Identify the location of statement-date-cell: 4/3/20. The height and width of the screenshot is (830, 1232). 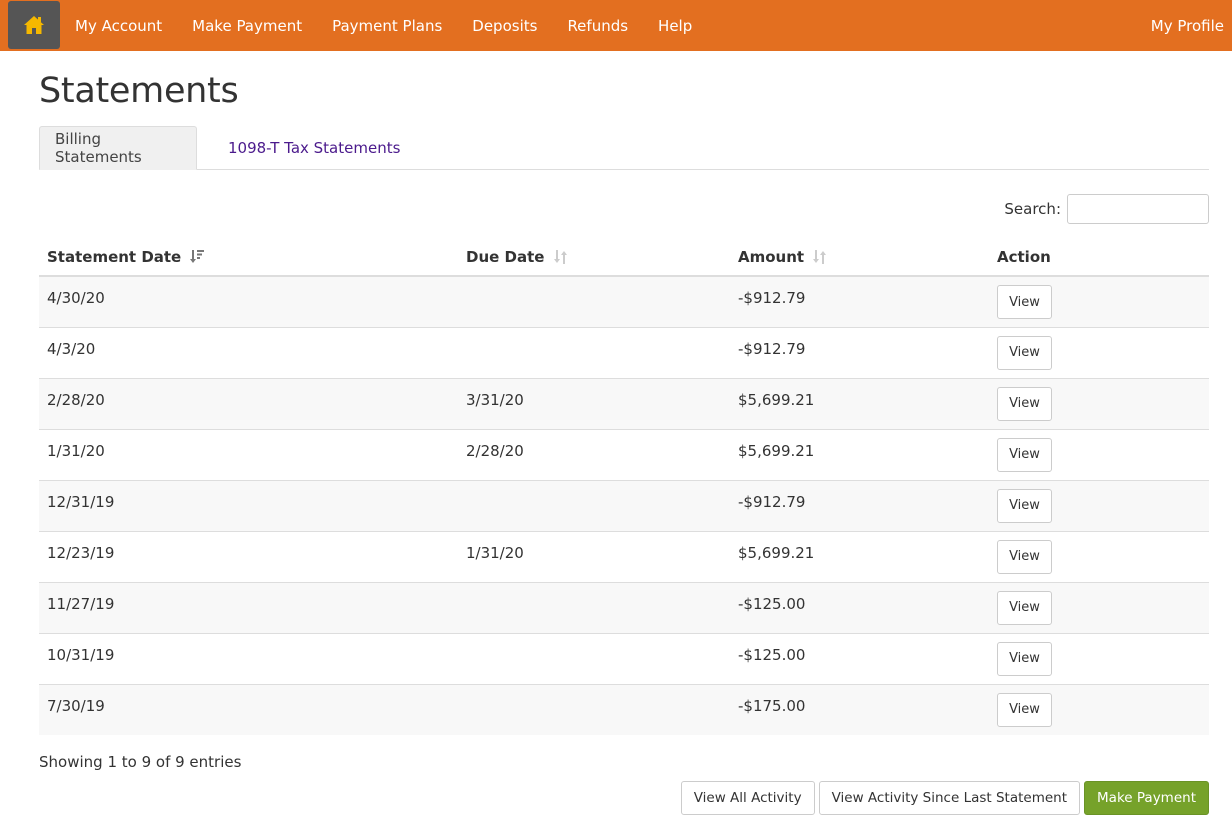
(248, 352).